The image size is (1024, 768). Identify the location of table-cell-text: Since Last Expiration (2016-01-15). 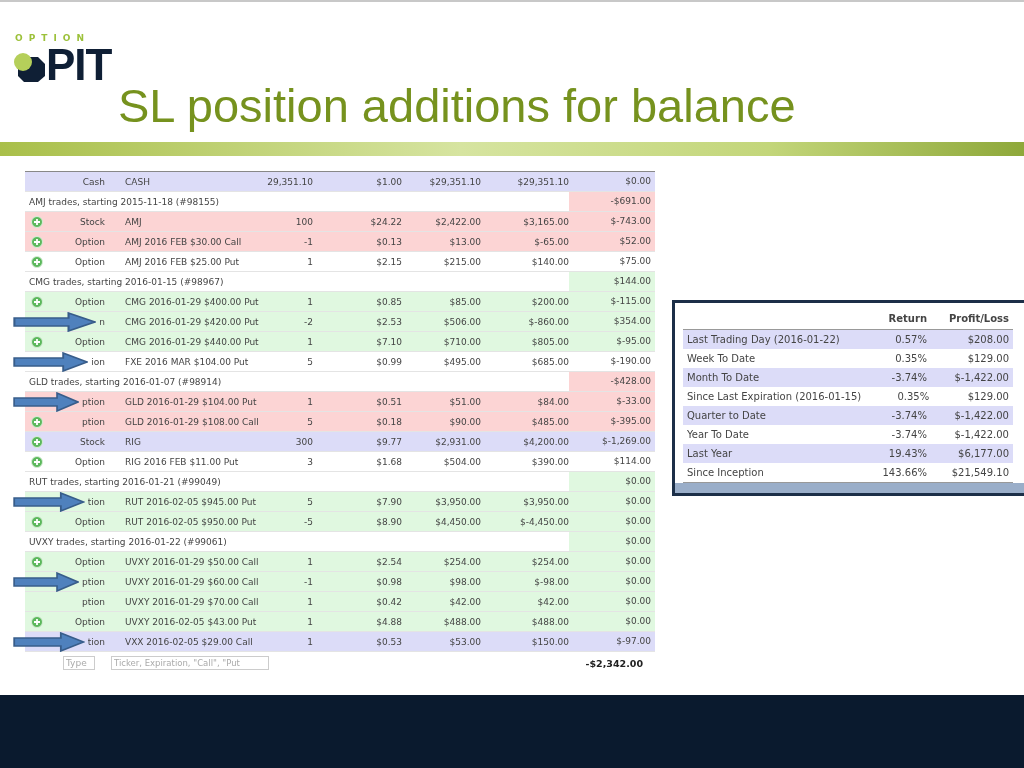
(774, 396).